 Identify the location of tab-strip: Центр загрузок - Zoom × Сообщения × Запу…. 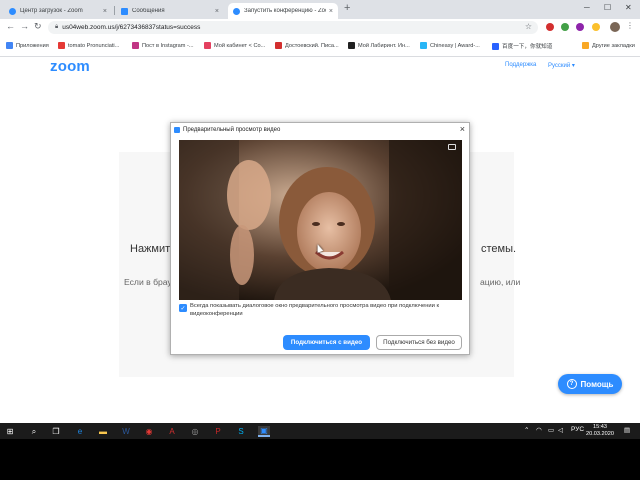
(320, 9).